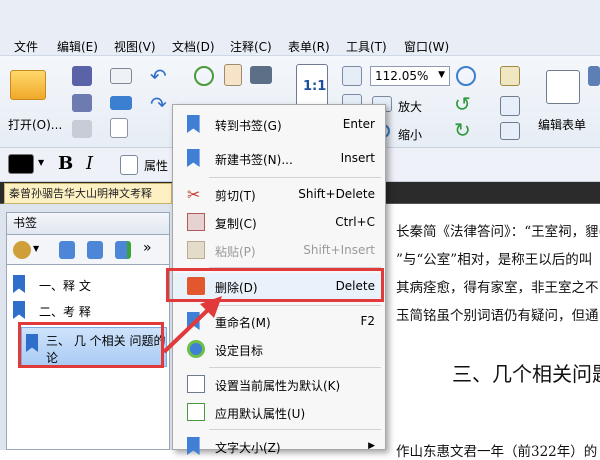 The image size is (600, 460). What do you see at coordinates (497, 288) in the screenshot?
I see `document-text-line: 其病痊愈，得有家室，非王室之不` at bounding box center [497, 288].